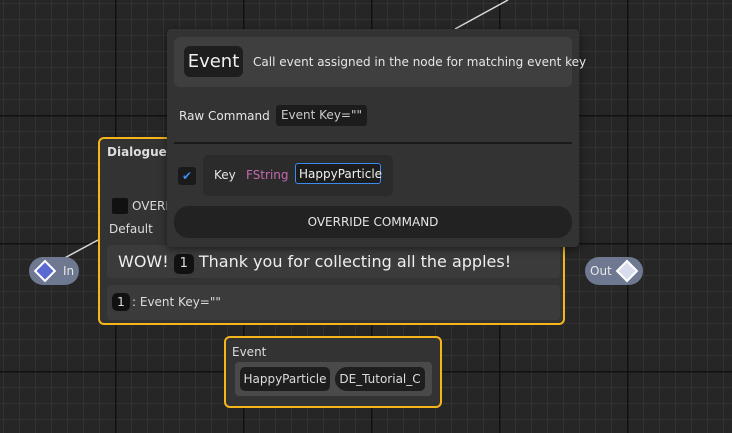  I want to click on checkmark-icon: ✔, so click(187, 176).